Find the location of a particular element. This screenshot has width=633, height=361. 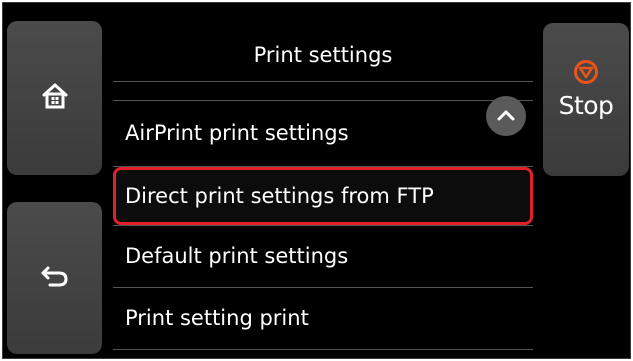

menu-item-setting-print: Print setting print is located at coordinates (323, 318).